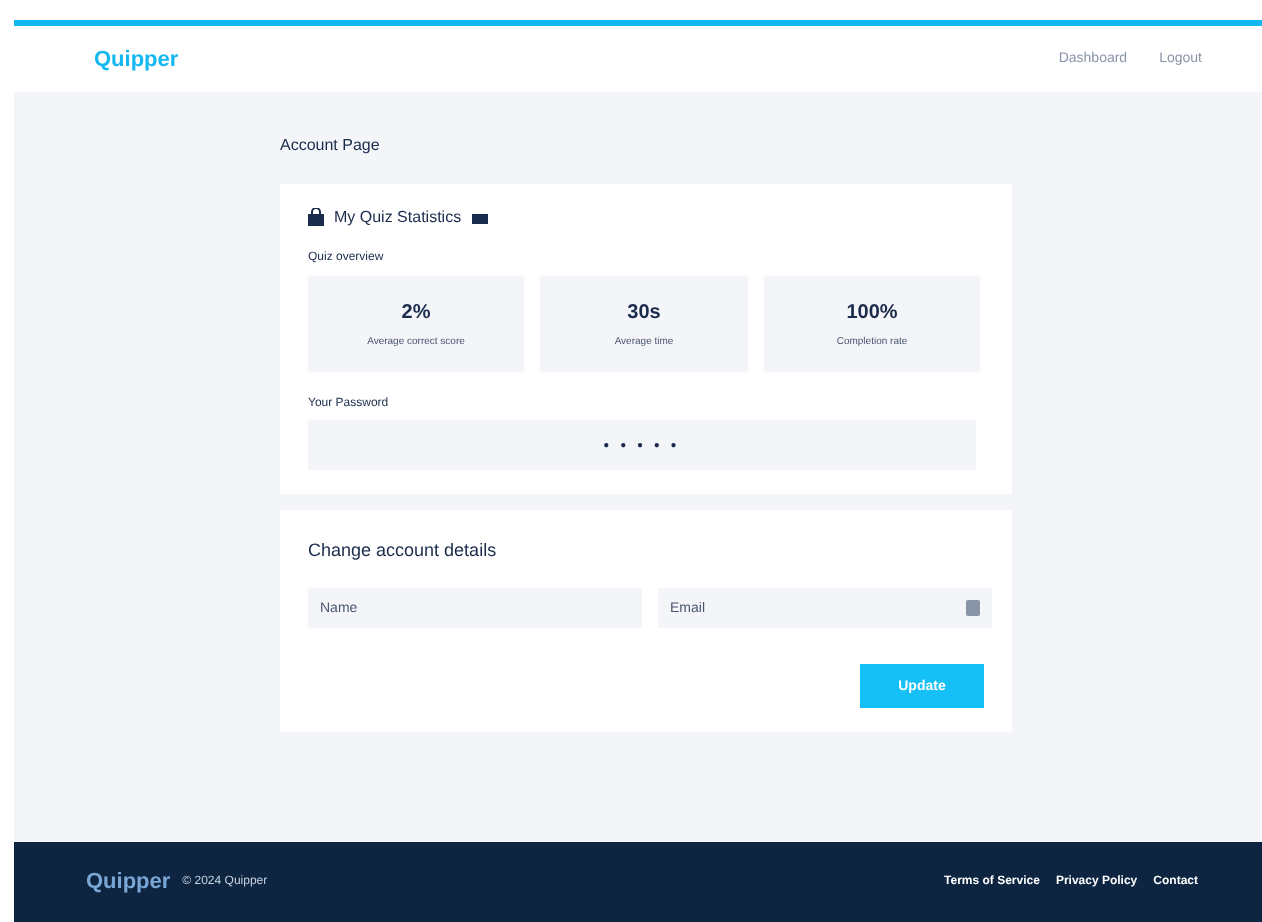 The height and width of the screenshot is (922, 1262). Describe the element at coordinates (128, 882) in the screenshot. I see `footer-logo: Quipper` at that location.